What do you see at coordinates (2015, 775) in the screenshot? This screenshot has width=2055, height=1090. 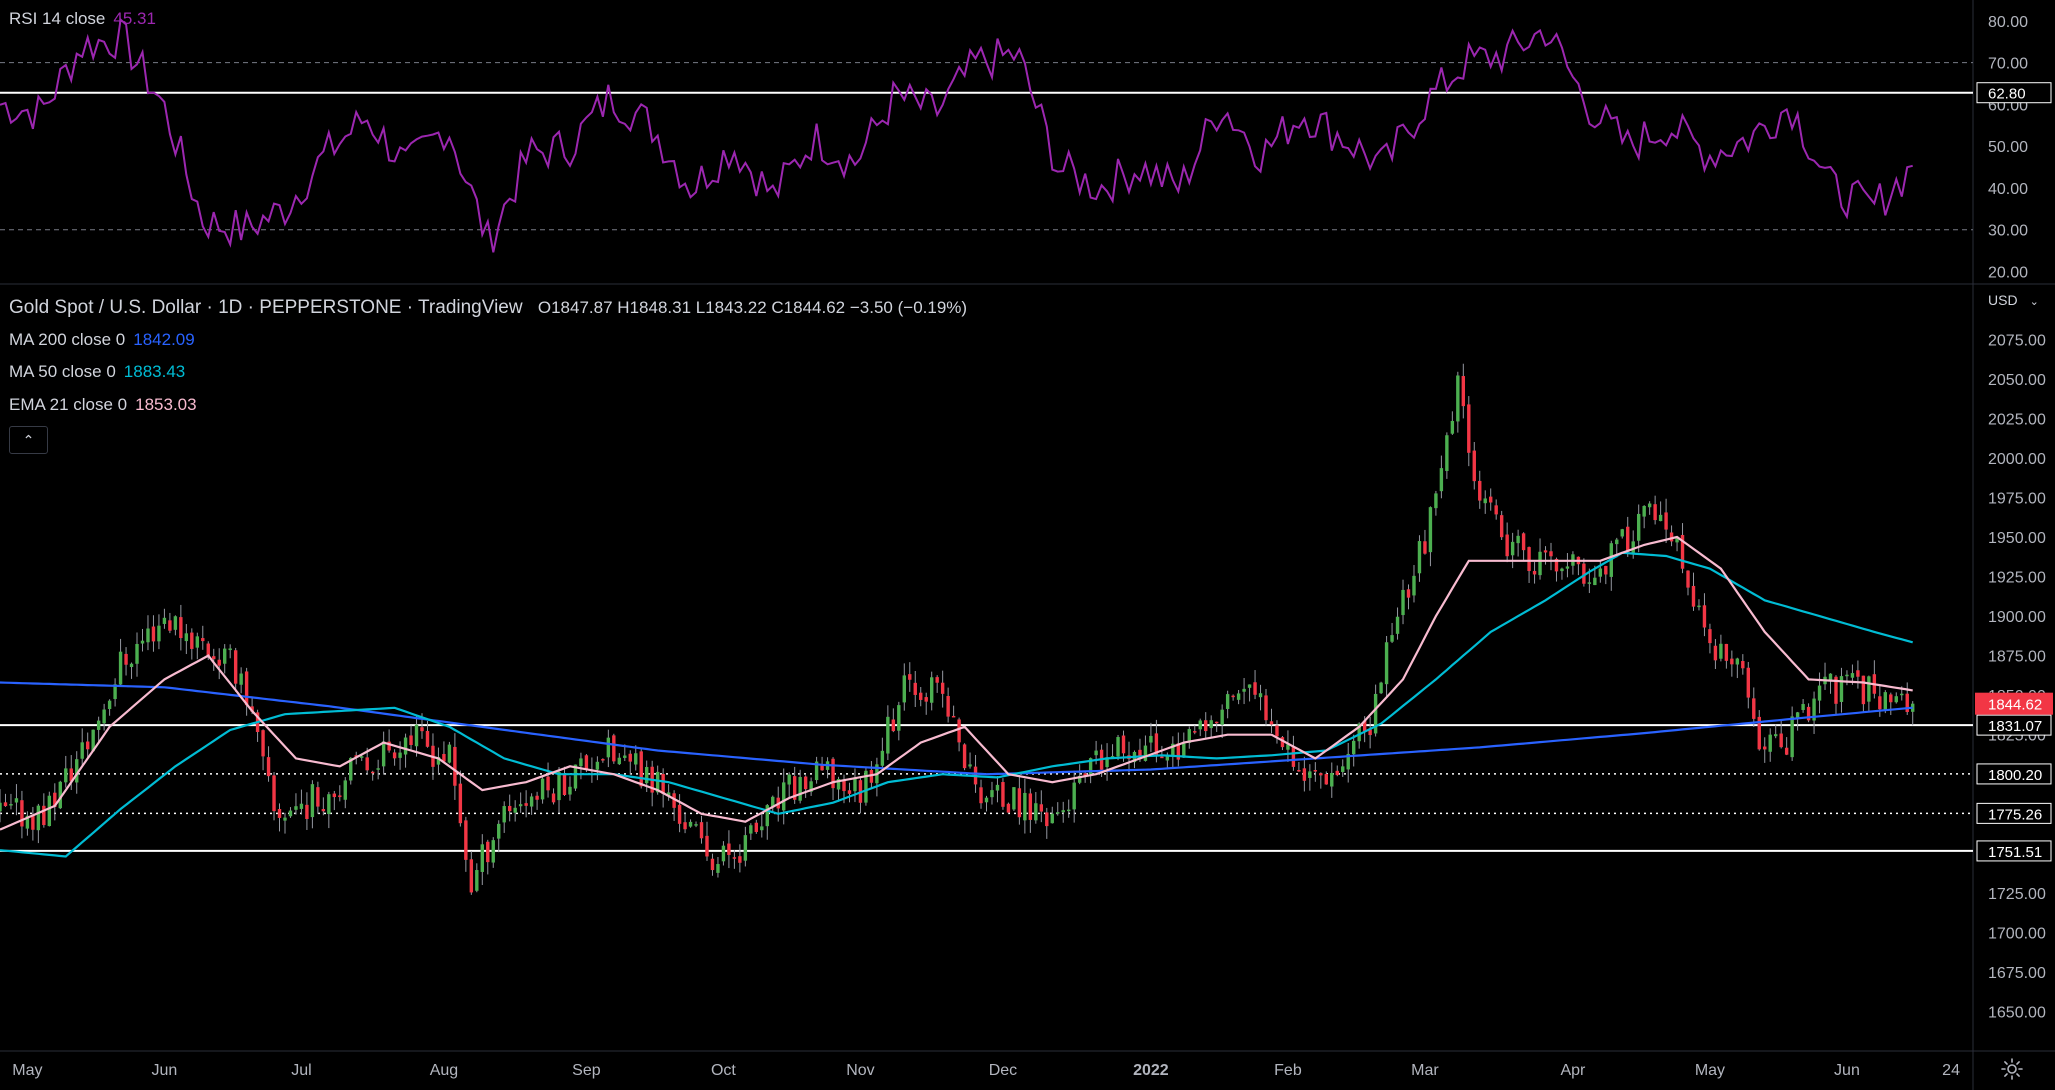 I see `price-level-label: 1800.20` at bounding box center [2015, 775].